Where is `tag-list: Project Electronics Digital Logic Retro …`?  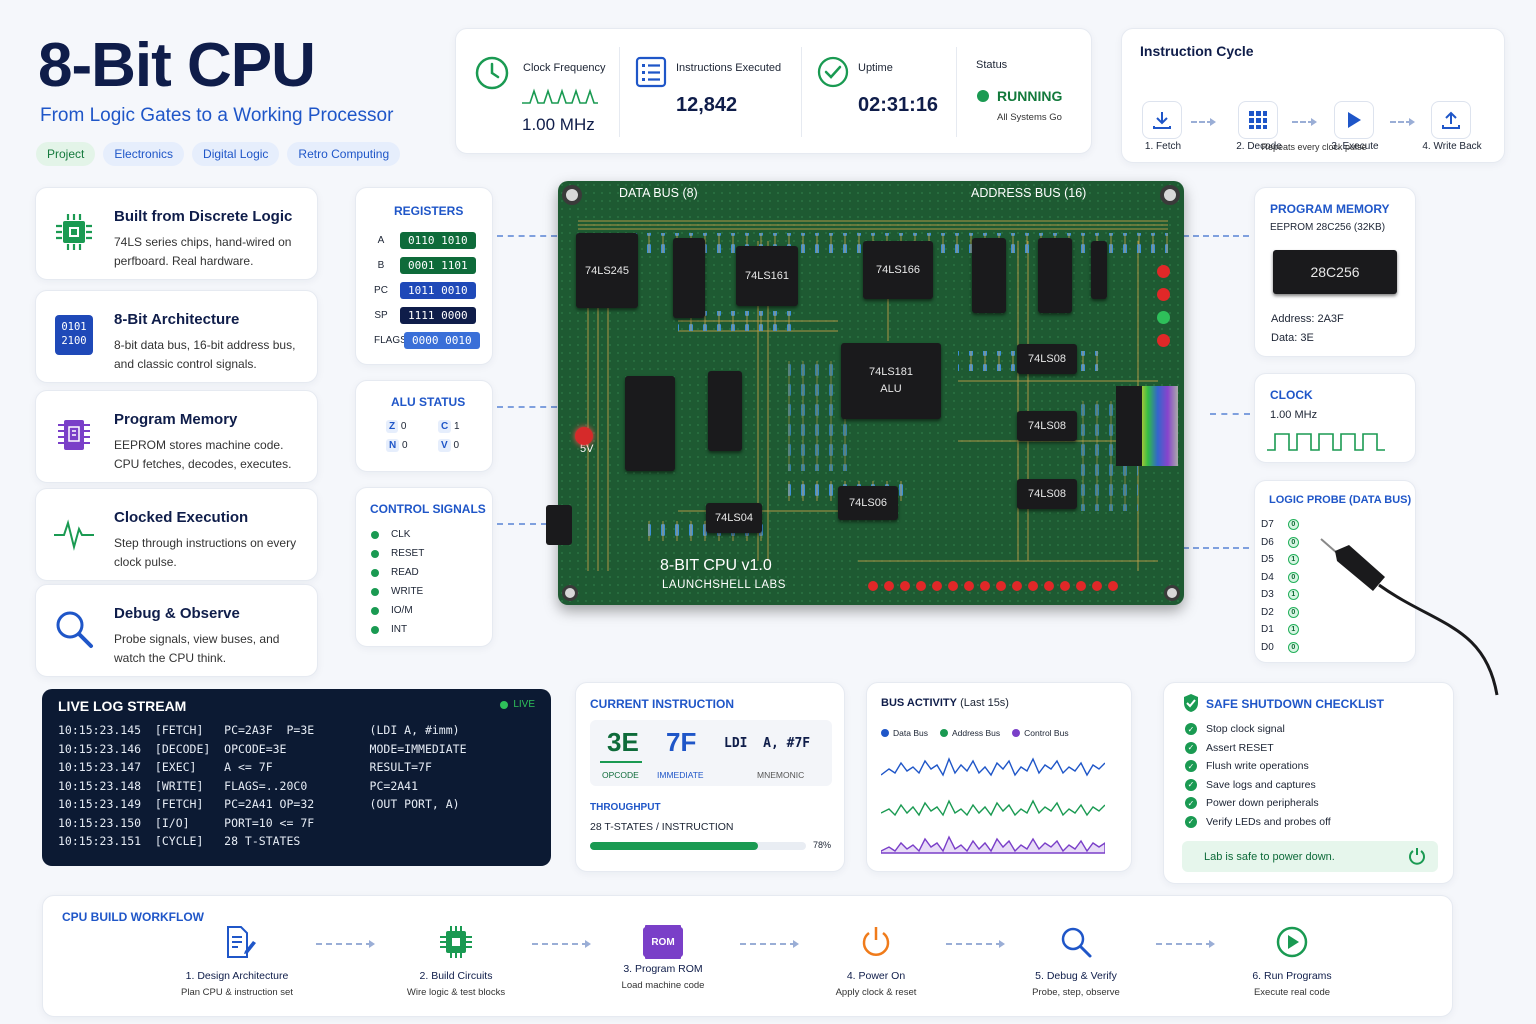 tag-list: Project Electronics Digital Logic Retro … is located at coordinates (218, 154).